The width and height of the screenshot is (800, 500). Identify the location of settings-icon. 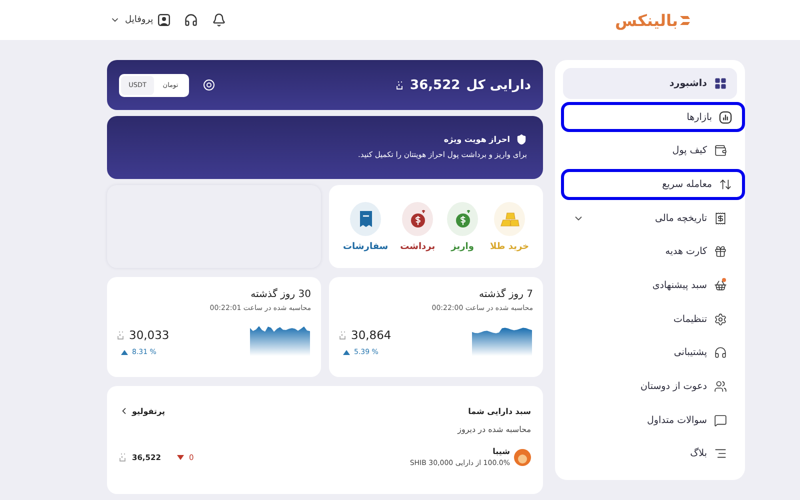
(720, 319).